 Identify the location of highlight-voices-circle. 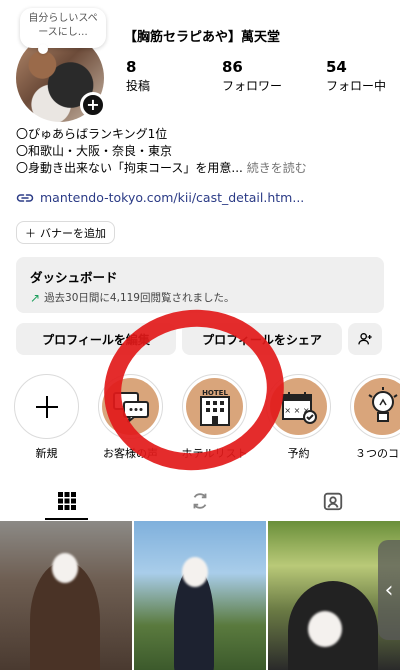
(130, 406).